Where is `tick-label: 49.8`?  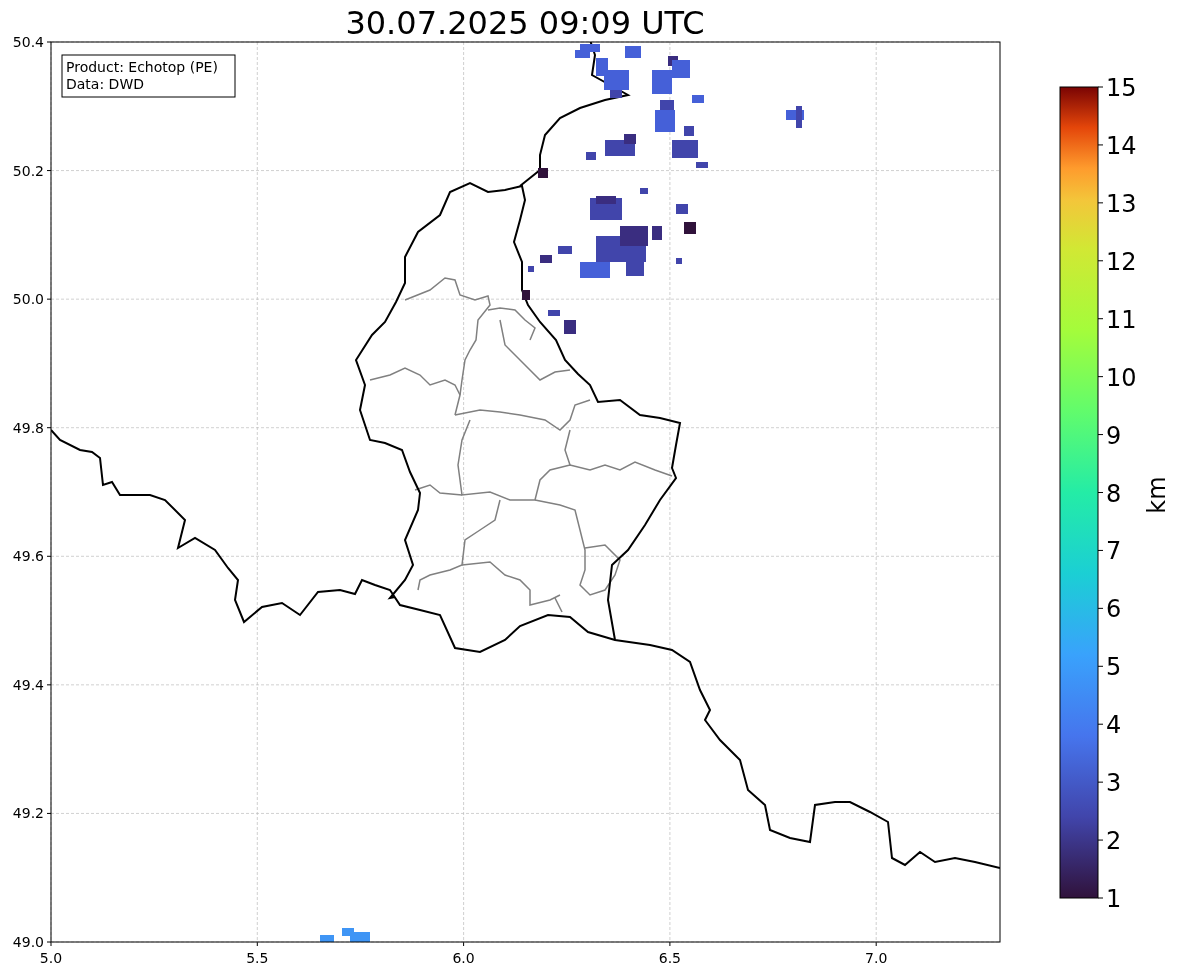 tick-label: 49.8 is located at coordinates (28, 427).